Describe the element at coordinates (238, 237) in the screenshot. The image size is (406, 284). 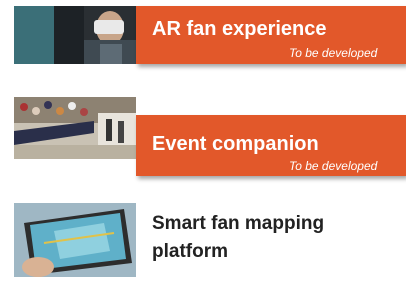
I see `card-title: Smart fan mapping platform` at that location.